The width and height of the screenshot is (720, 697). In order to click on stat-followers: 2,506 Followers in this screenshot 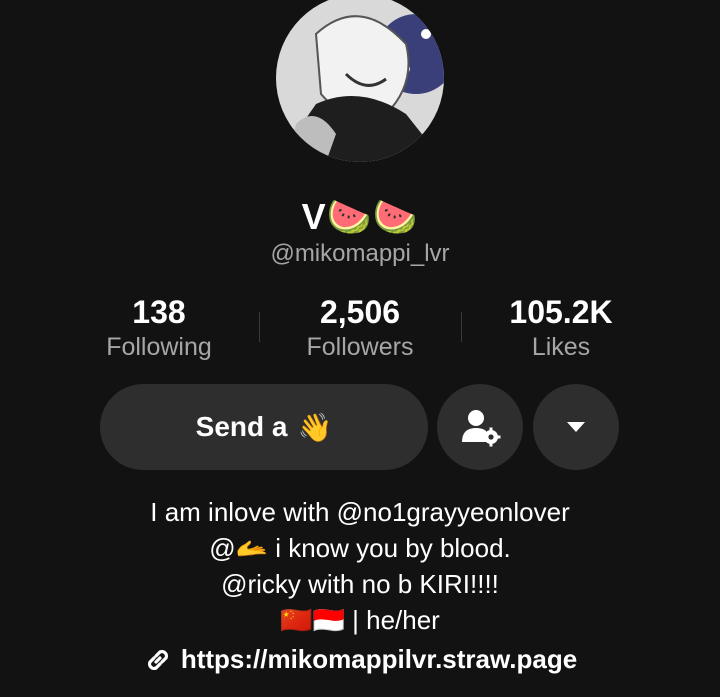, I will do `click(360, 327)`.